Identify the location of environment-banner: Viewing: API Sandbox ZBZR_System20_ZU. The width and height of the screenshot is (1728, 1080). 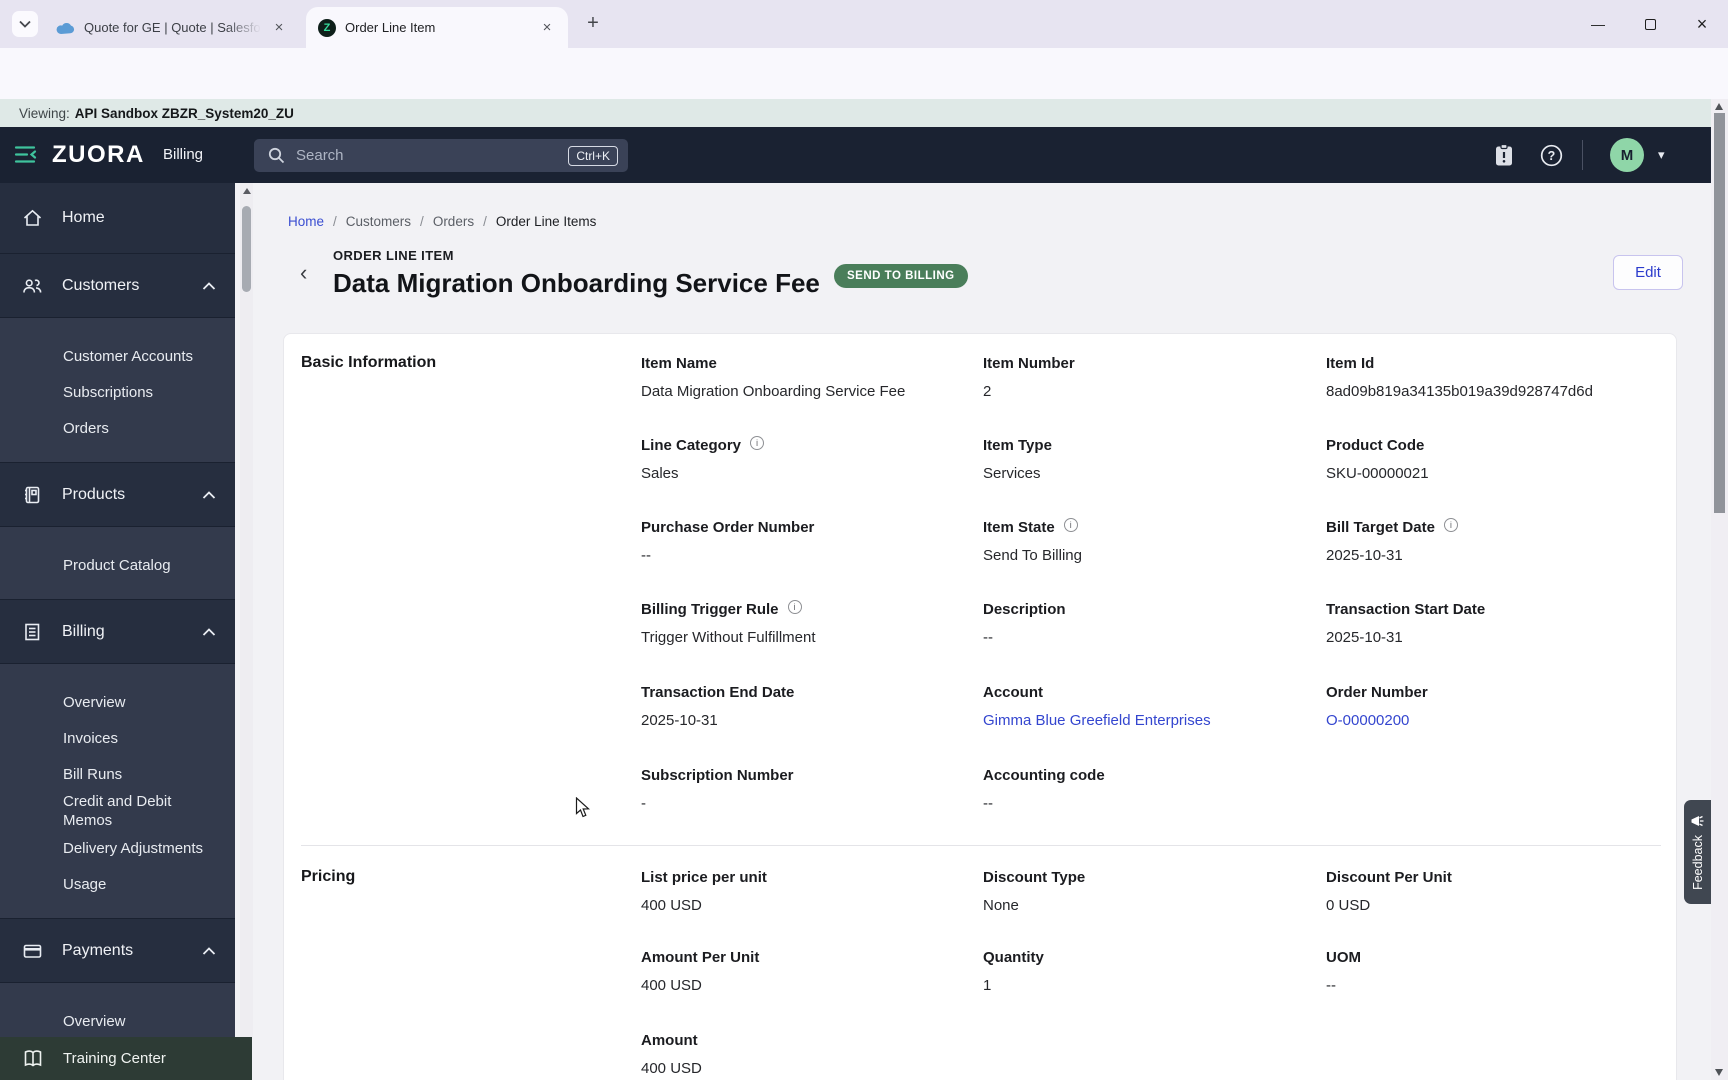
(864, 113).